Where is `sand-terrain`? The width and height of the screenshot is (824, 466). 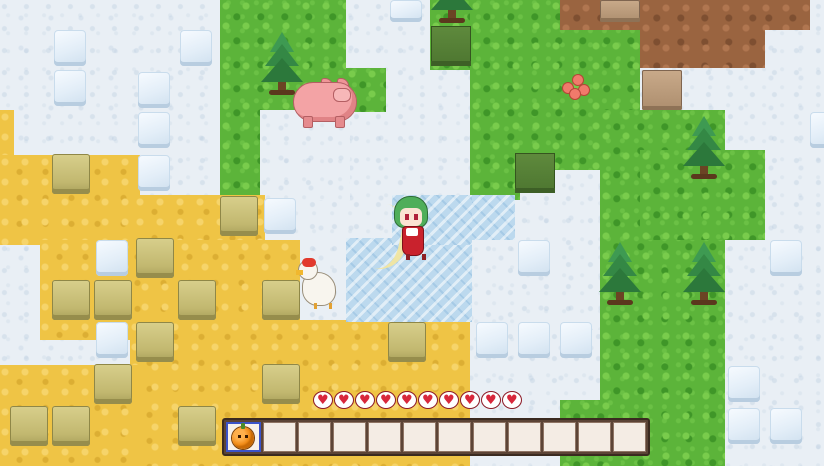
sand-terrain is located at coordinates (7, 135).